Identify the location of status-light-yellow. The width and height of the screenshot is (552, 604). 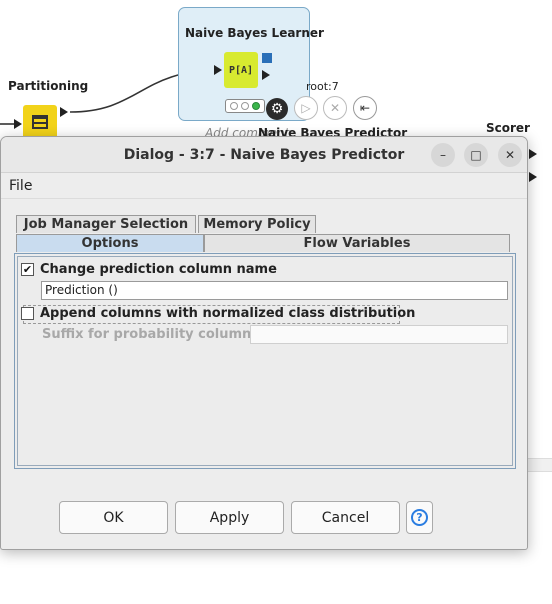
(244, 106).